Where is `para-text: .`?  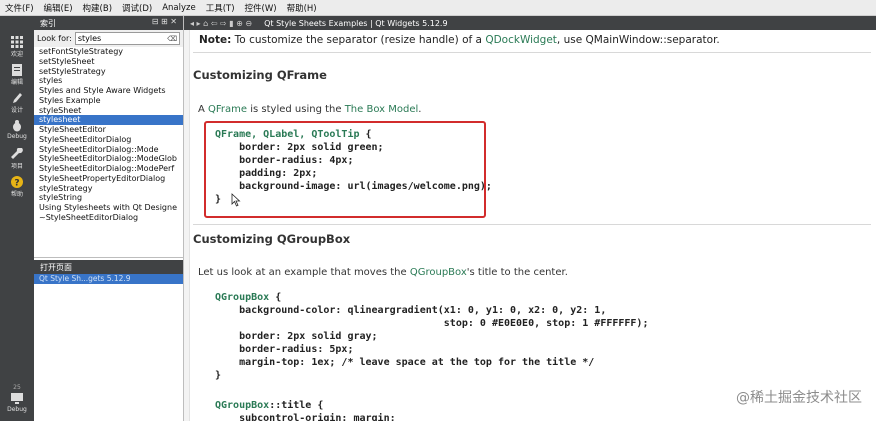 para-text: . is located at coordinates (420, 109).